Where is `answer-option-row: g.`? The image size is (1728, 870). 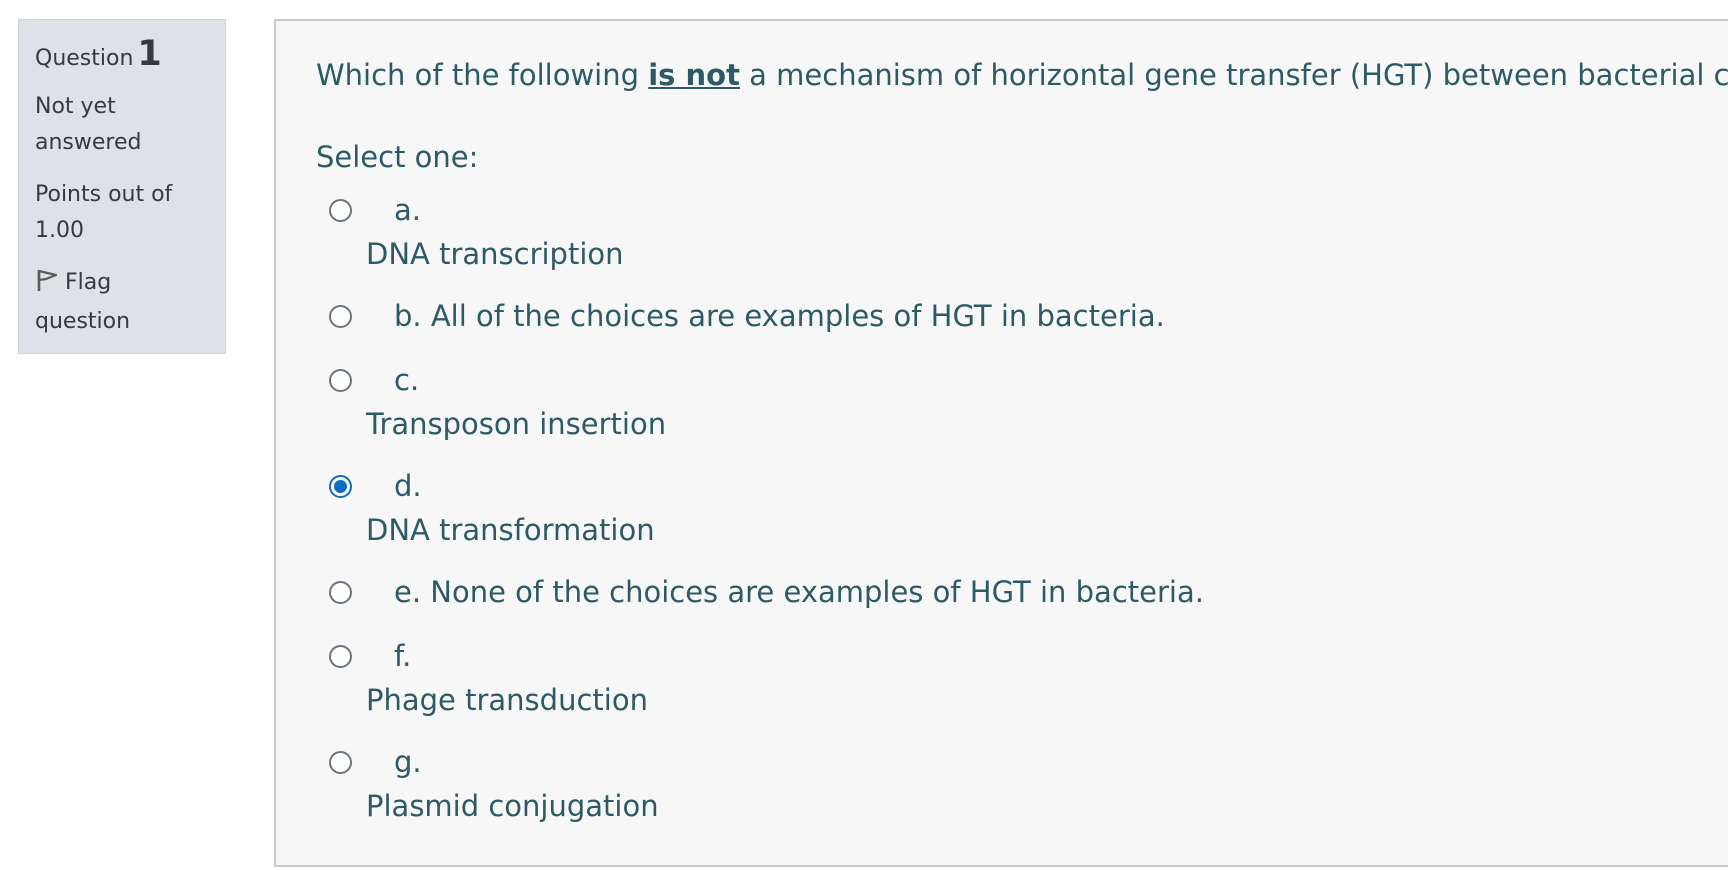
answer-option-row: g. is located at coordinates (1022, 762).